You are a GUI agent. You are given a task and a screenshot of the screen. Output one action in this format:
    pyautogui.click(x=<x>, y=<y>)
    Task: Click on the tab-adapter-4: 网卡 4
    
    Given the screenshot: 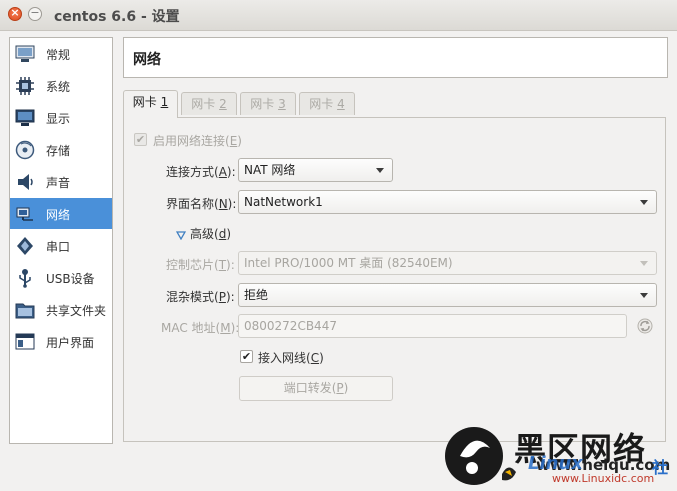 What is the action you would take?
    pyautogui.click(x=327, y=103)
    